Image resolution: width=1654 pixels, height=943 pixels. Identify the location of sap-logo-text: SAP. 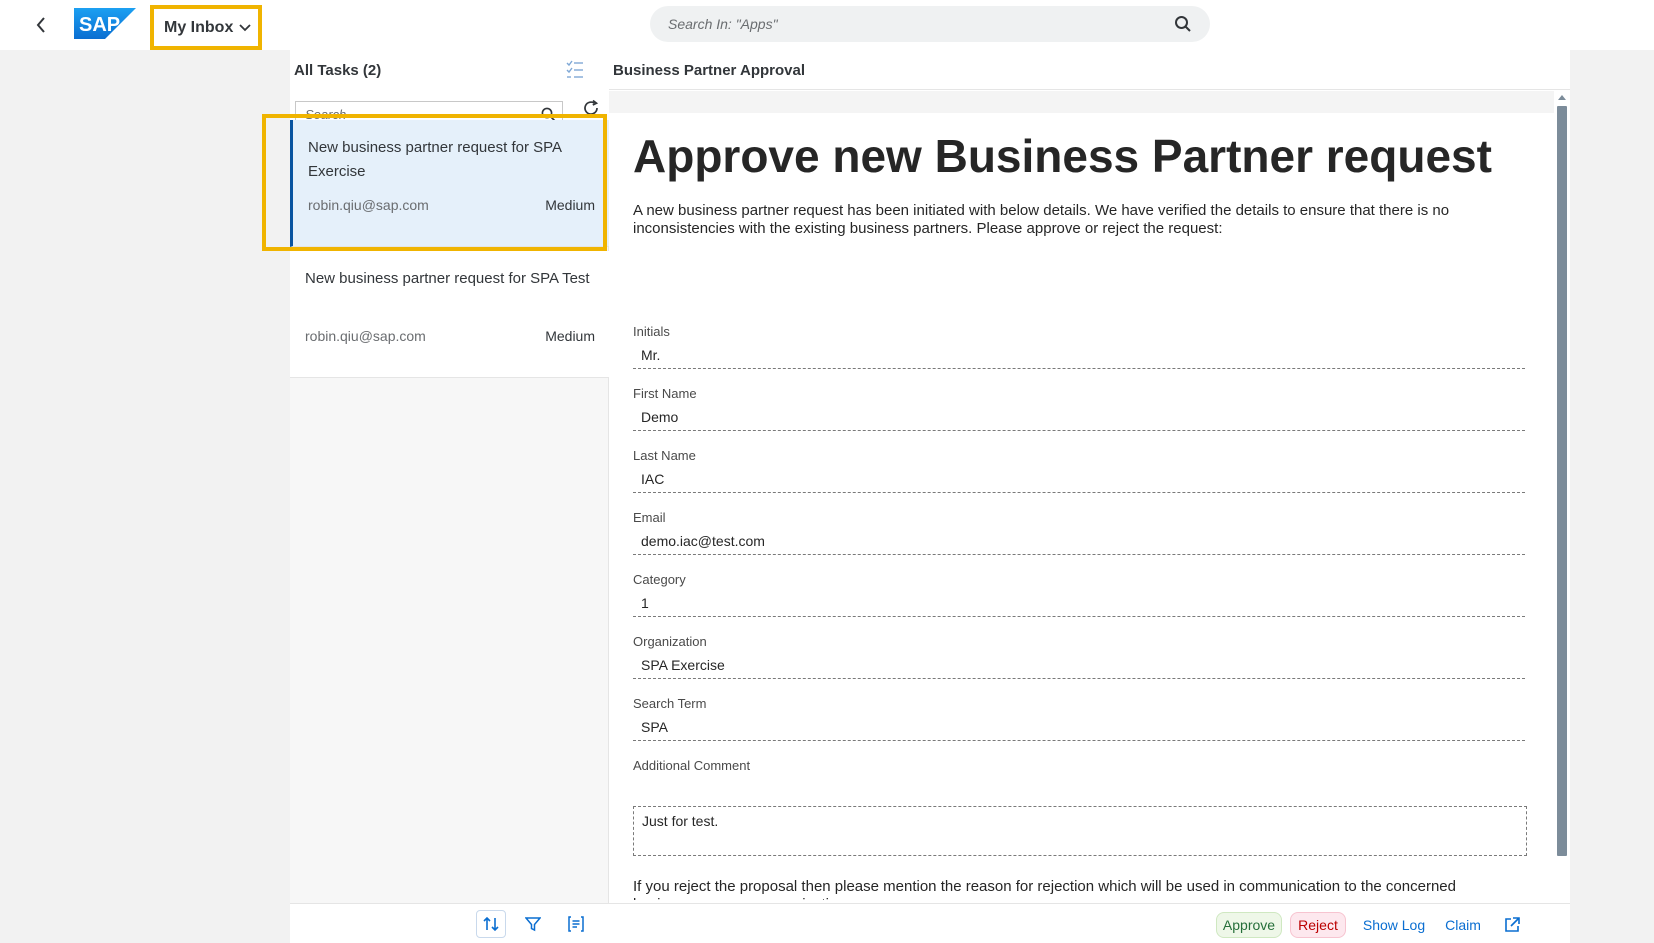
(99, 25).